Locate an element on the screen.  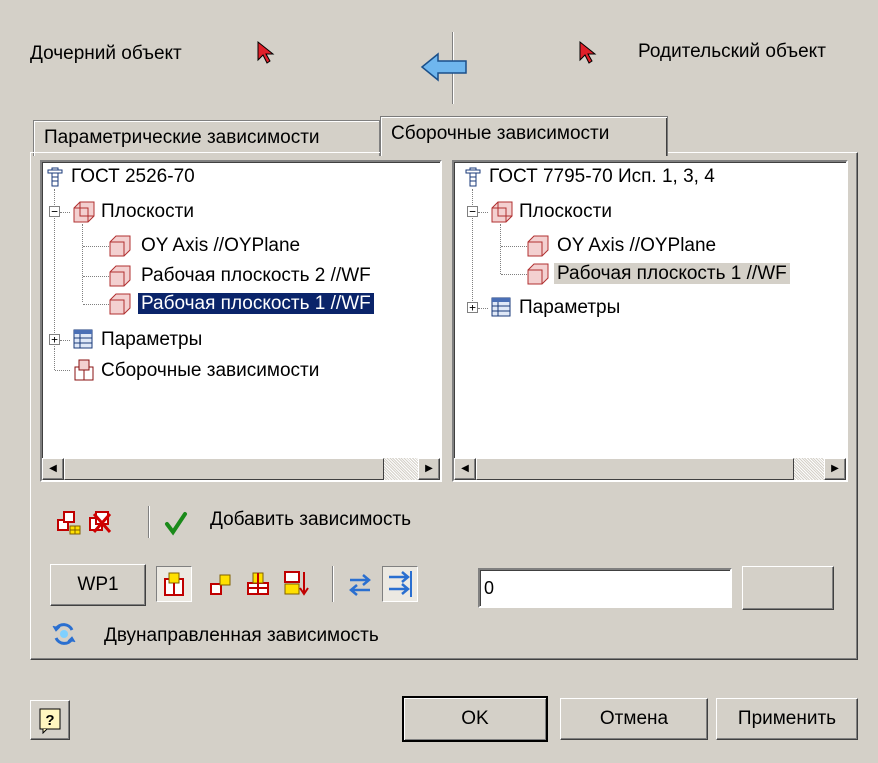
add-dependency-label: Добавить зависимость is located at coordinates (311, 519).